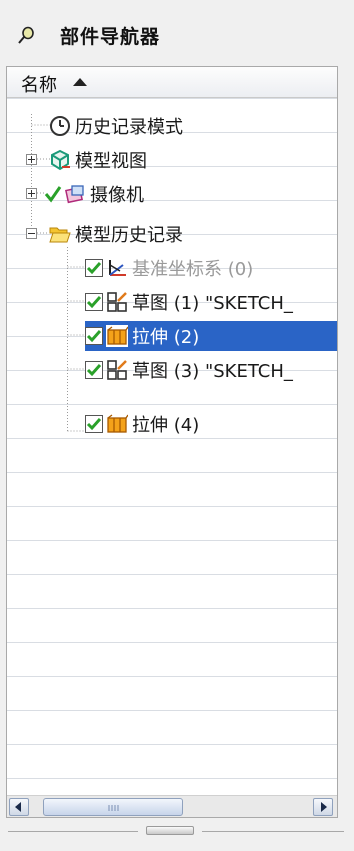 The image size is (354, 851). Describe the element at coordinates (129, 235) in the screenshot. I see `tree-node-label: 模型历史记录` at that location.